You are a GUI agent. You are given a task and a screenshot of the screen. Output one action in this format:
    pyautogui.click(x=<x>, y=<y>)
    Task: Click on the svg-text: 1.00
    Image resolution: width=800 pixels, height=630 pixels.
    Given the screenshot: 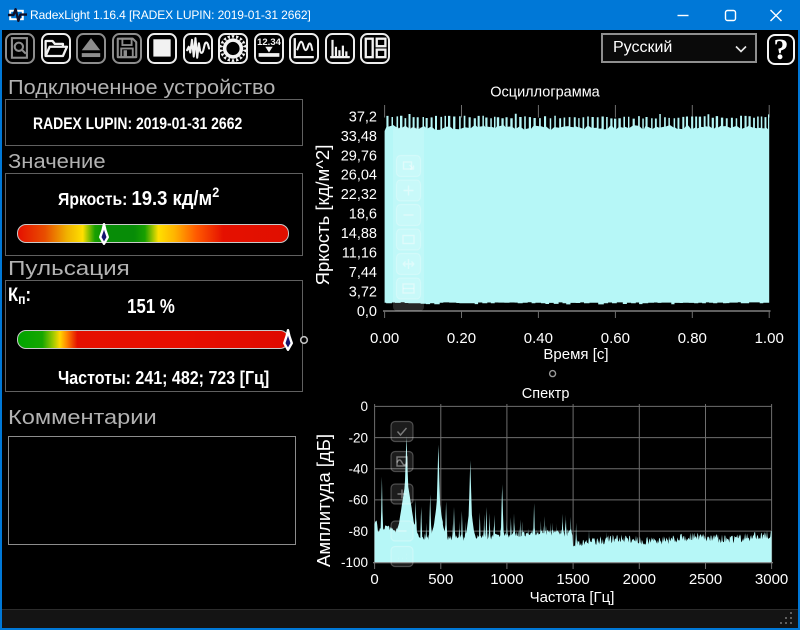 What is the action you would take?
    pyautogui.click(x=769, y=338)
    